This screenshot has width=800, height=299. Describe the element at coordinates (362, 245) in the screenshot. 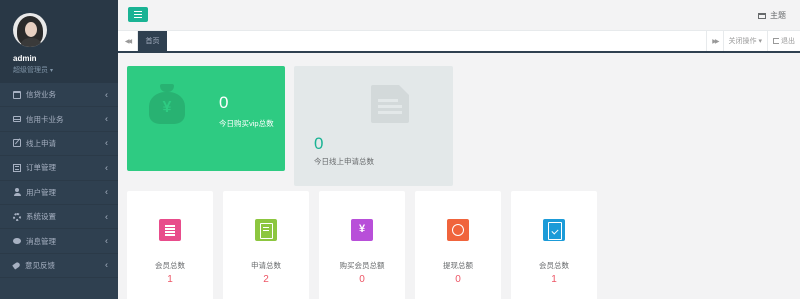

I see `card-membership-purchase-total: 购买会员总额 0` at that location.